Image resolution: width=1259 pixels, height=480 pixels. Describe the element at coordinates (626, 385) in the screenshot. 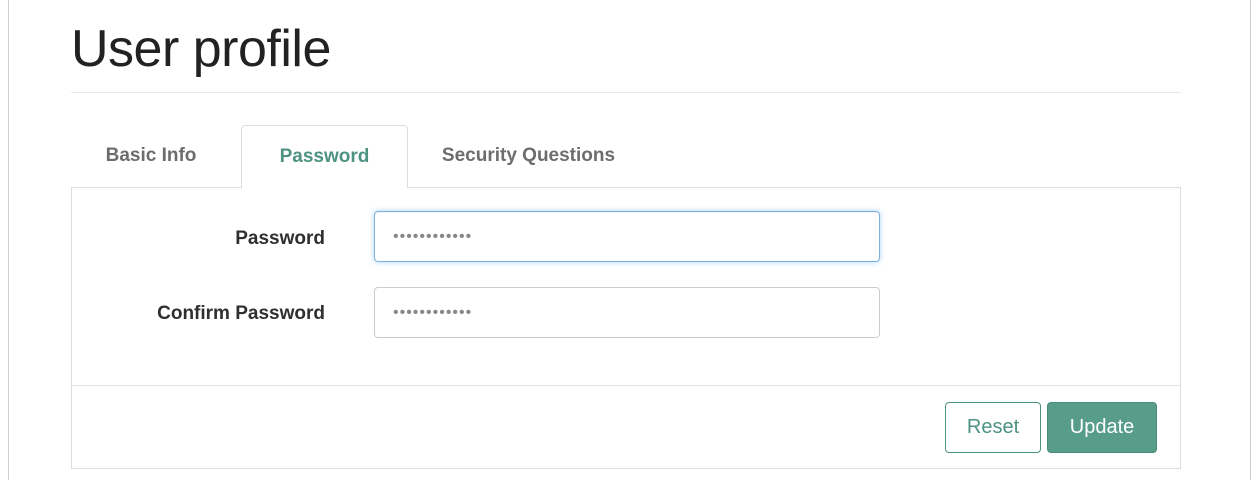

I see `panel-footer-divider` at that location.